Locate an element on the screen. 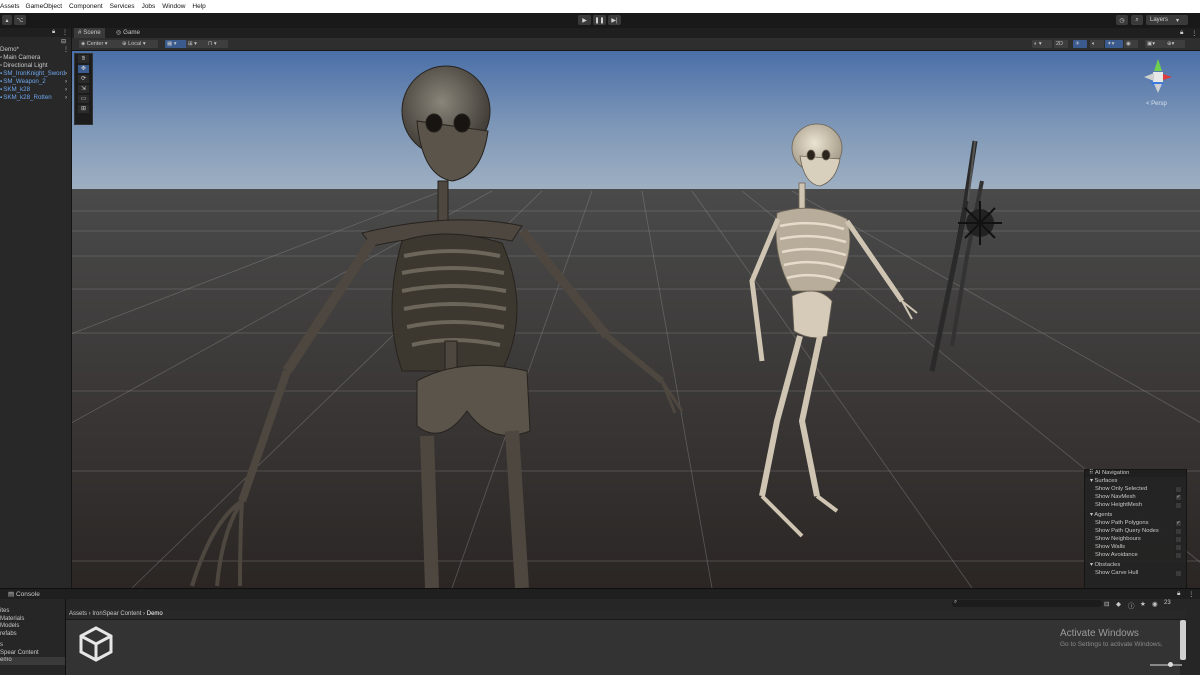  effects-dropdown: ✦▾ is located at coordinates (1114, 44).